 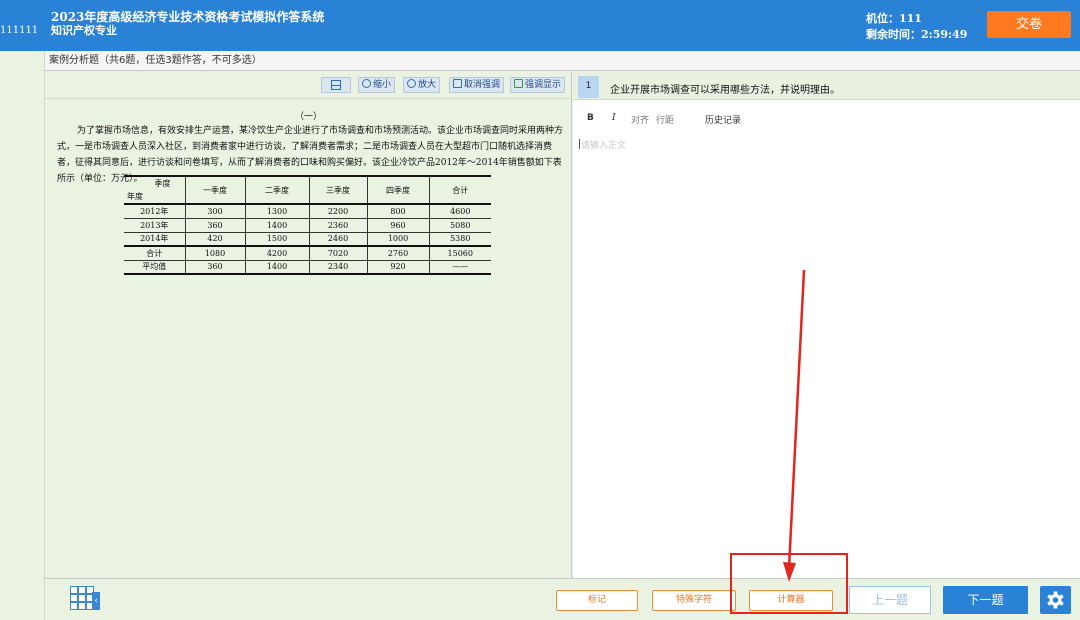 What do you see at coordinates (460, 225) in the screenshot?
I see `table-cell: 5080` at bounding box center [460, 225].